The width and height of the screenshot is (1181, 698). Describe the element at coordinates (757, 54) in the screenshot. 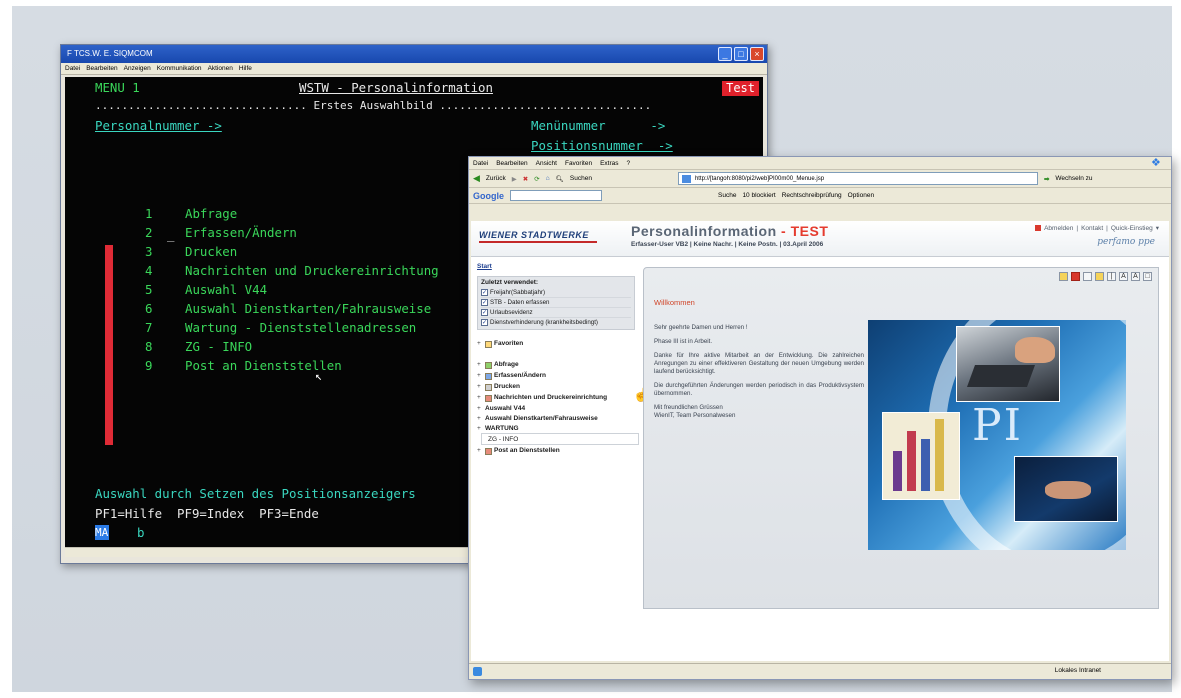

I see `close-button: ×` at that location.